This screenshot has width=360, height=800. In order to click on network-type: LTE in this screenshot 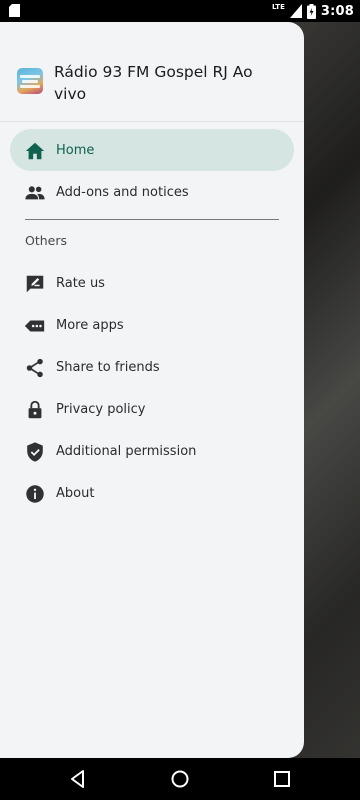, I will do `click(278, 6)`.